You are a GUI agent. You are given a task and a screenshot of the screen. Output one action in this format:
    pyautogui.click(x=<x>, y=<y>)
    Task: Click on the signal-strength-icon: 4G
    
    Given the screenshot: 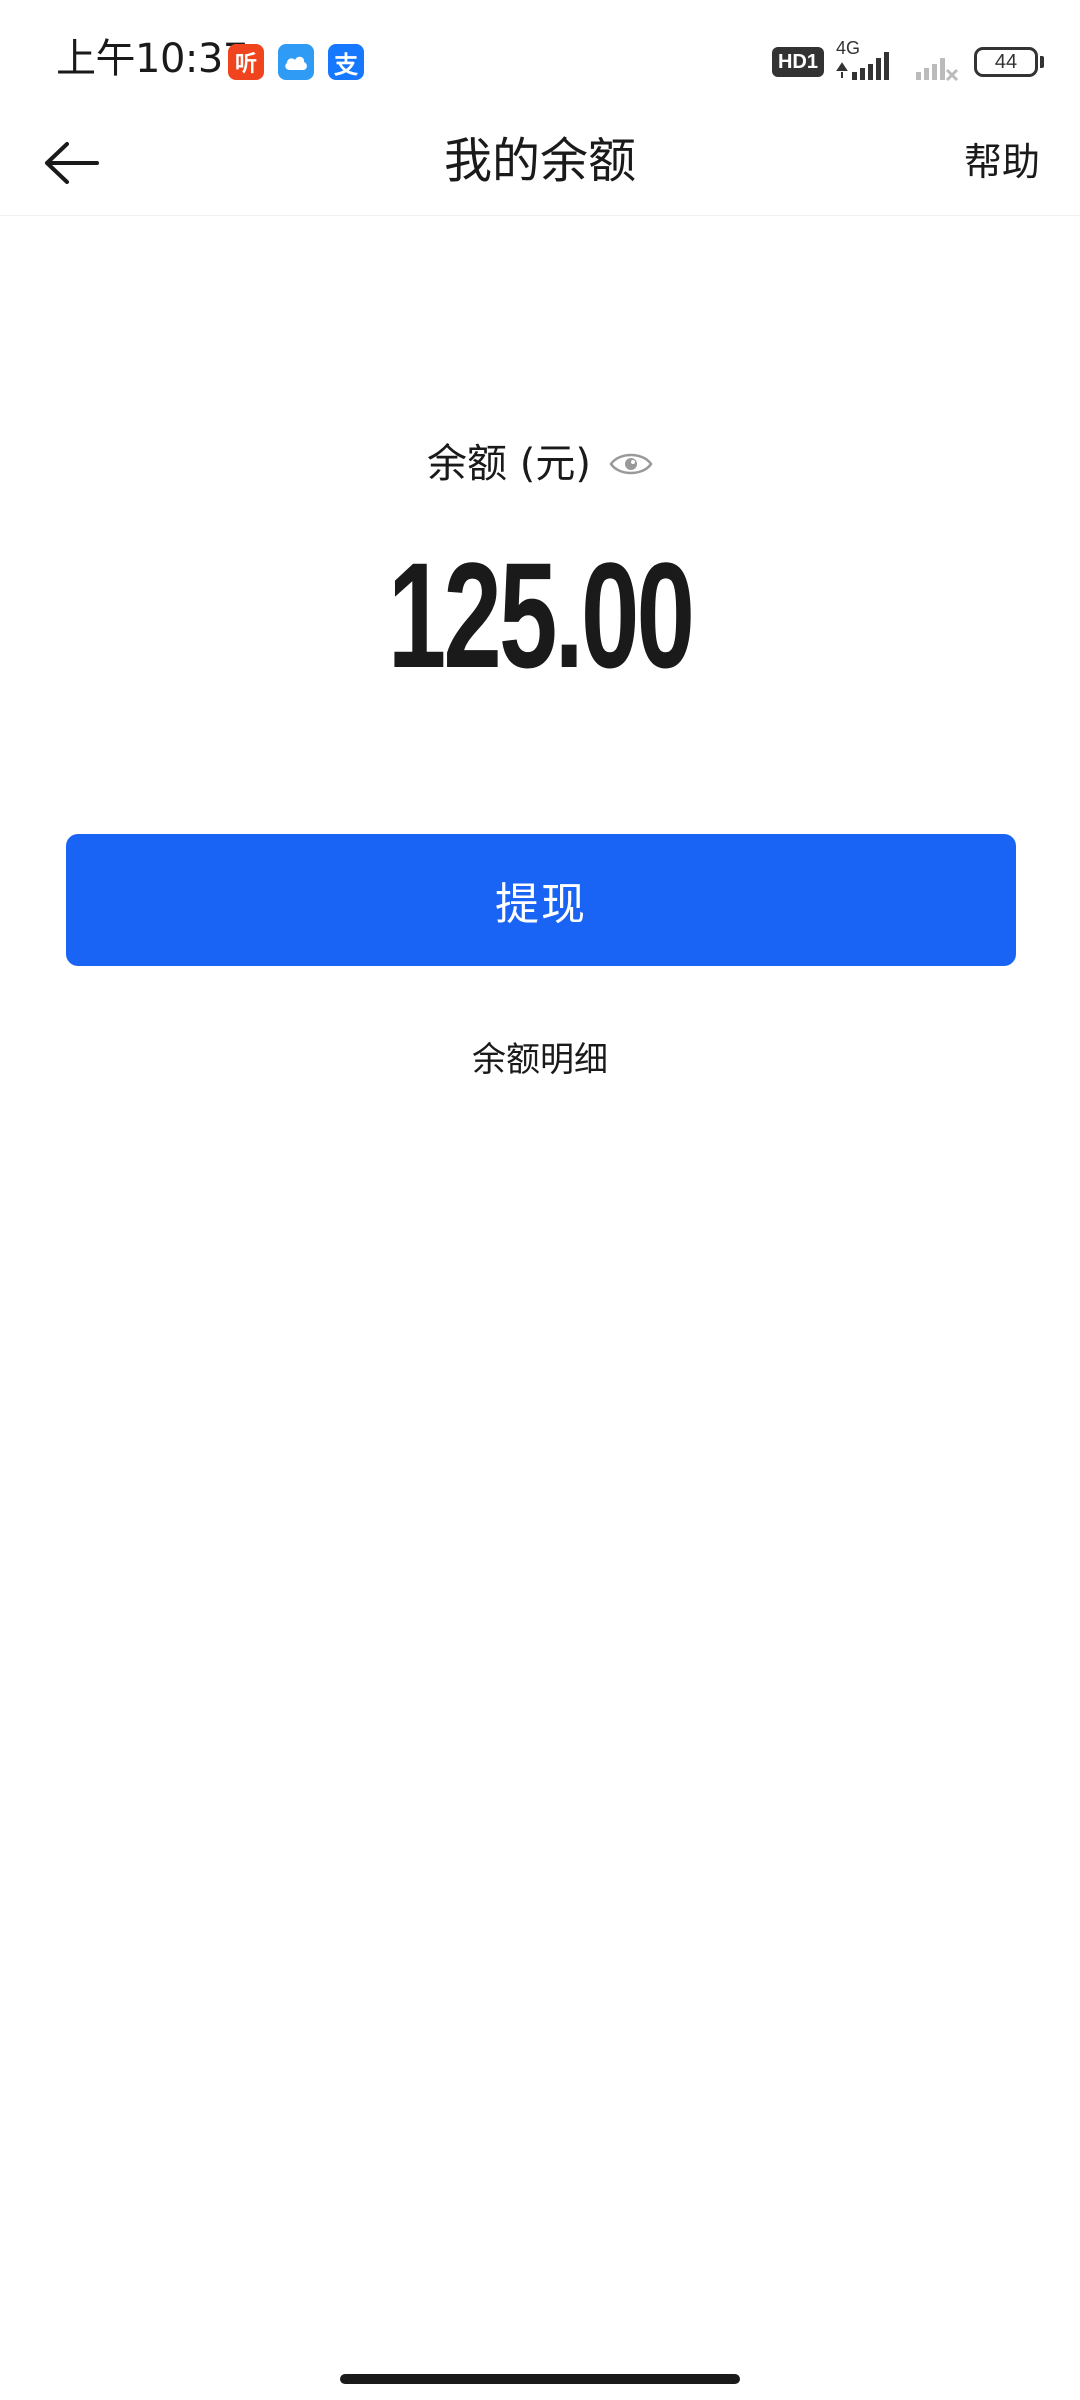 What is the action you would take?
    pyautogui.click(x=869, y=60)
    